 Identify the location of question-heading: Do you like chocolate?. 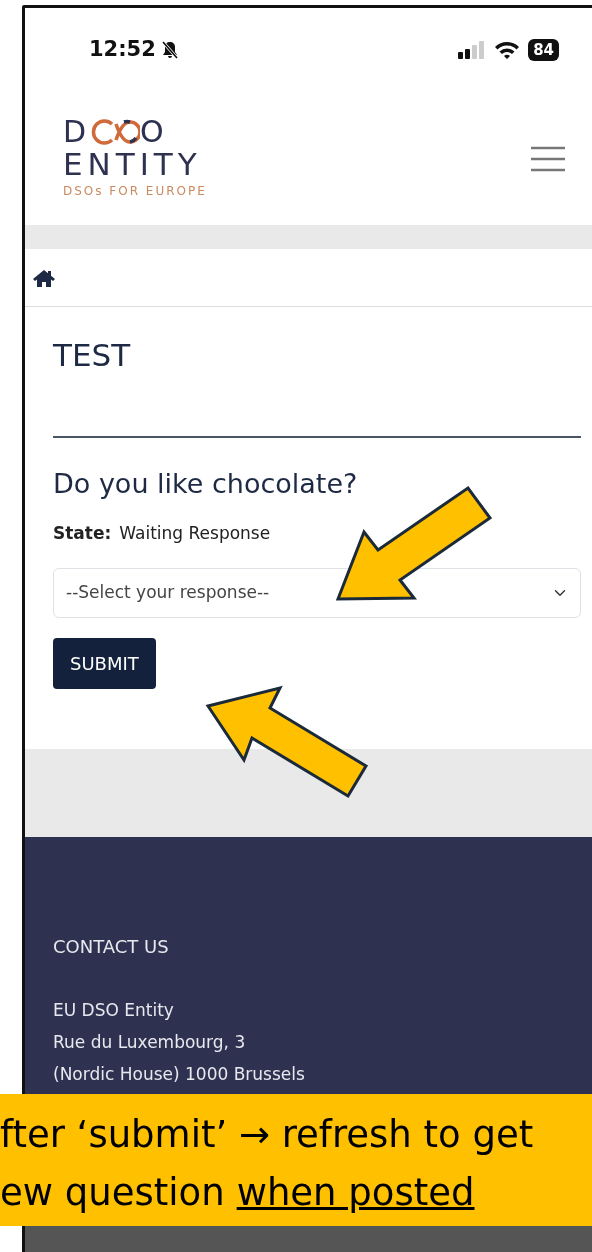
(206, 484).